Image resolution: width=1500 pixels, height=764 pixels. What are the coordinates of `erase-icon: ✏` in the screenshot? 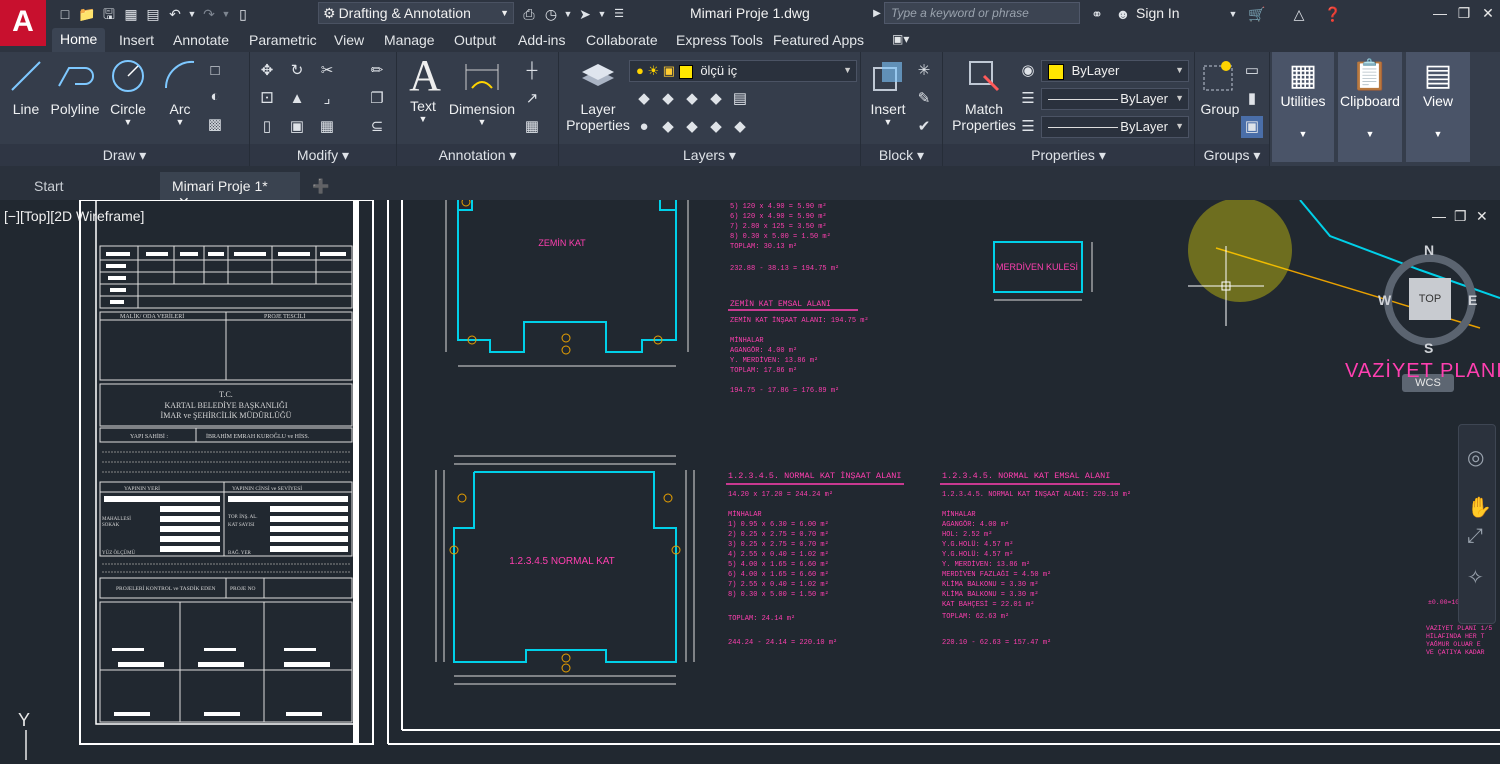 It's located at (377, 71).